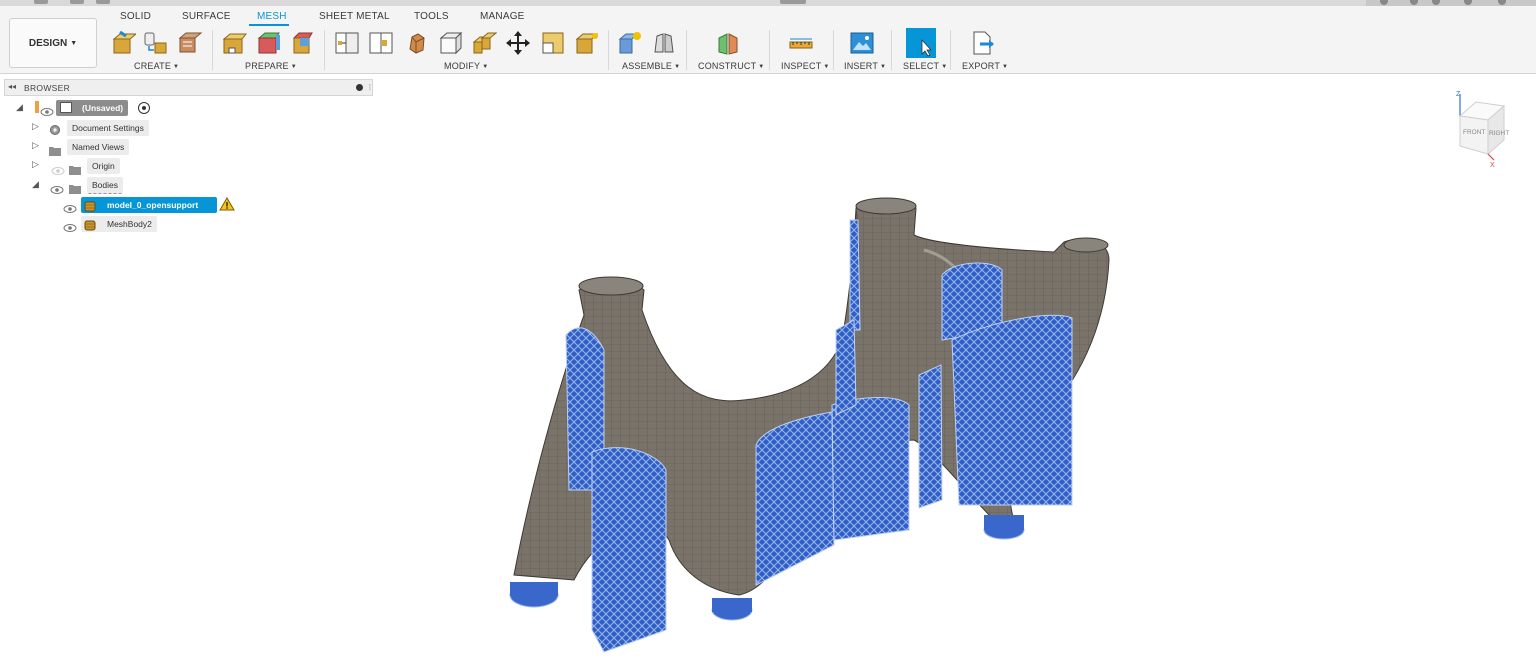 This screenshot has width=1536, height=666. I want to click on insert-mesh-tool, so click(124, 43).